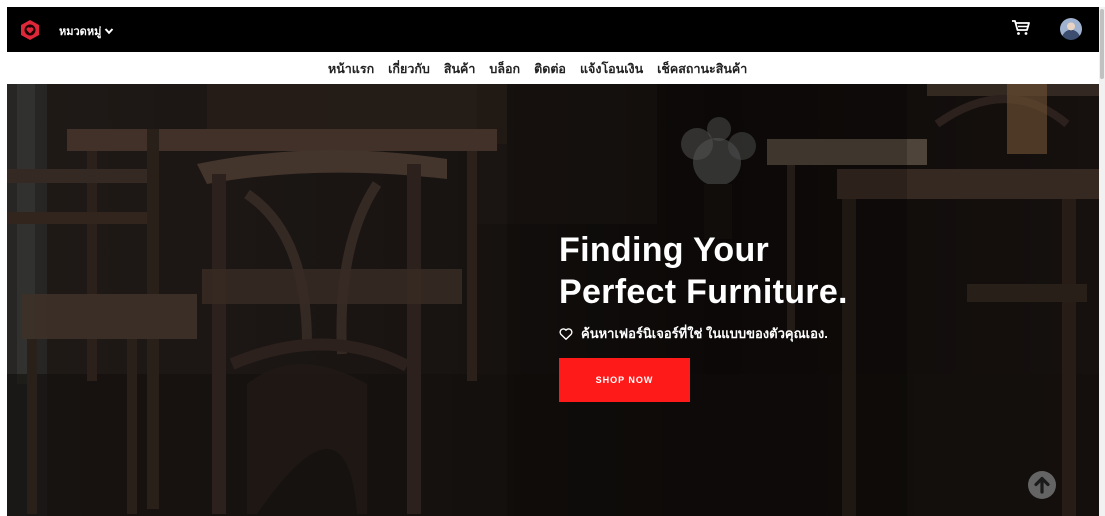  Describe the element at coordinates (30, 30) in the screenshot. I see `shield-logo-icon` at that location.